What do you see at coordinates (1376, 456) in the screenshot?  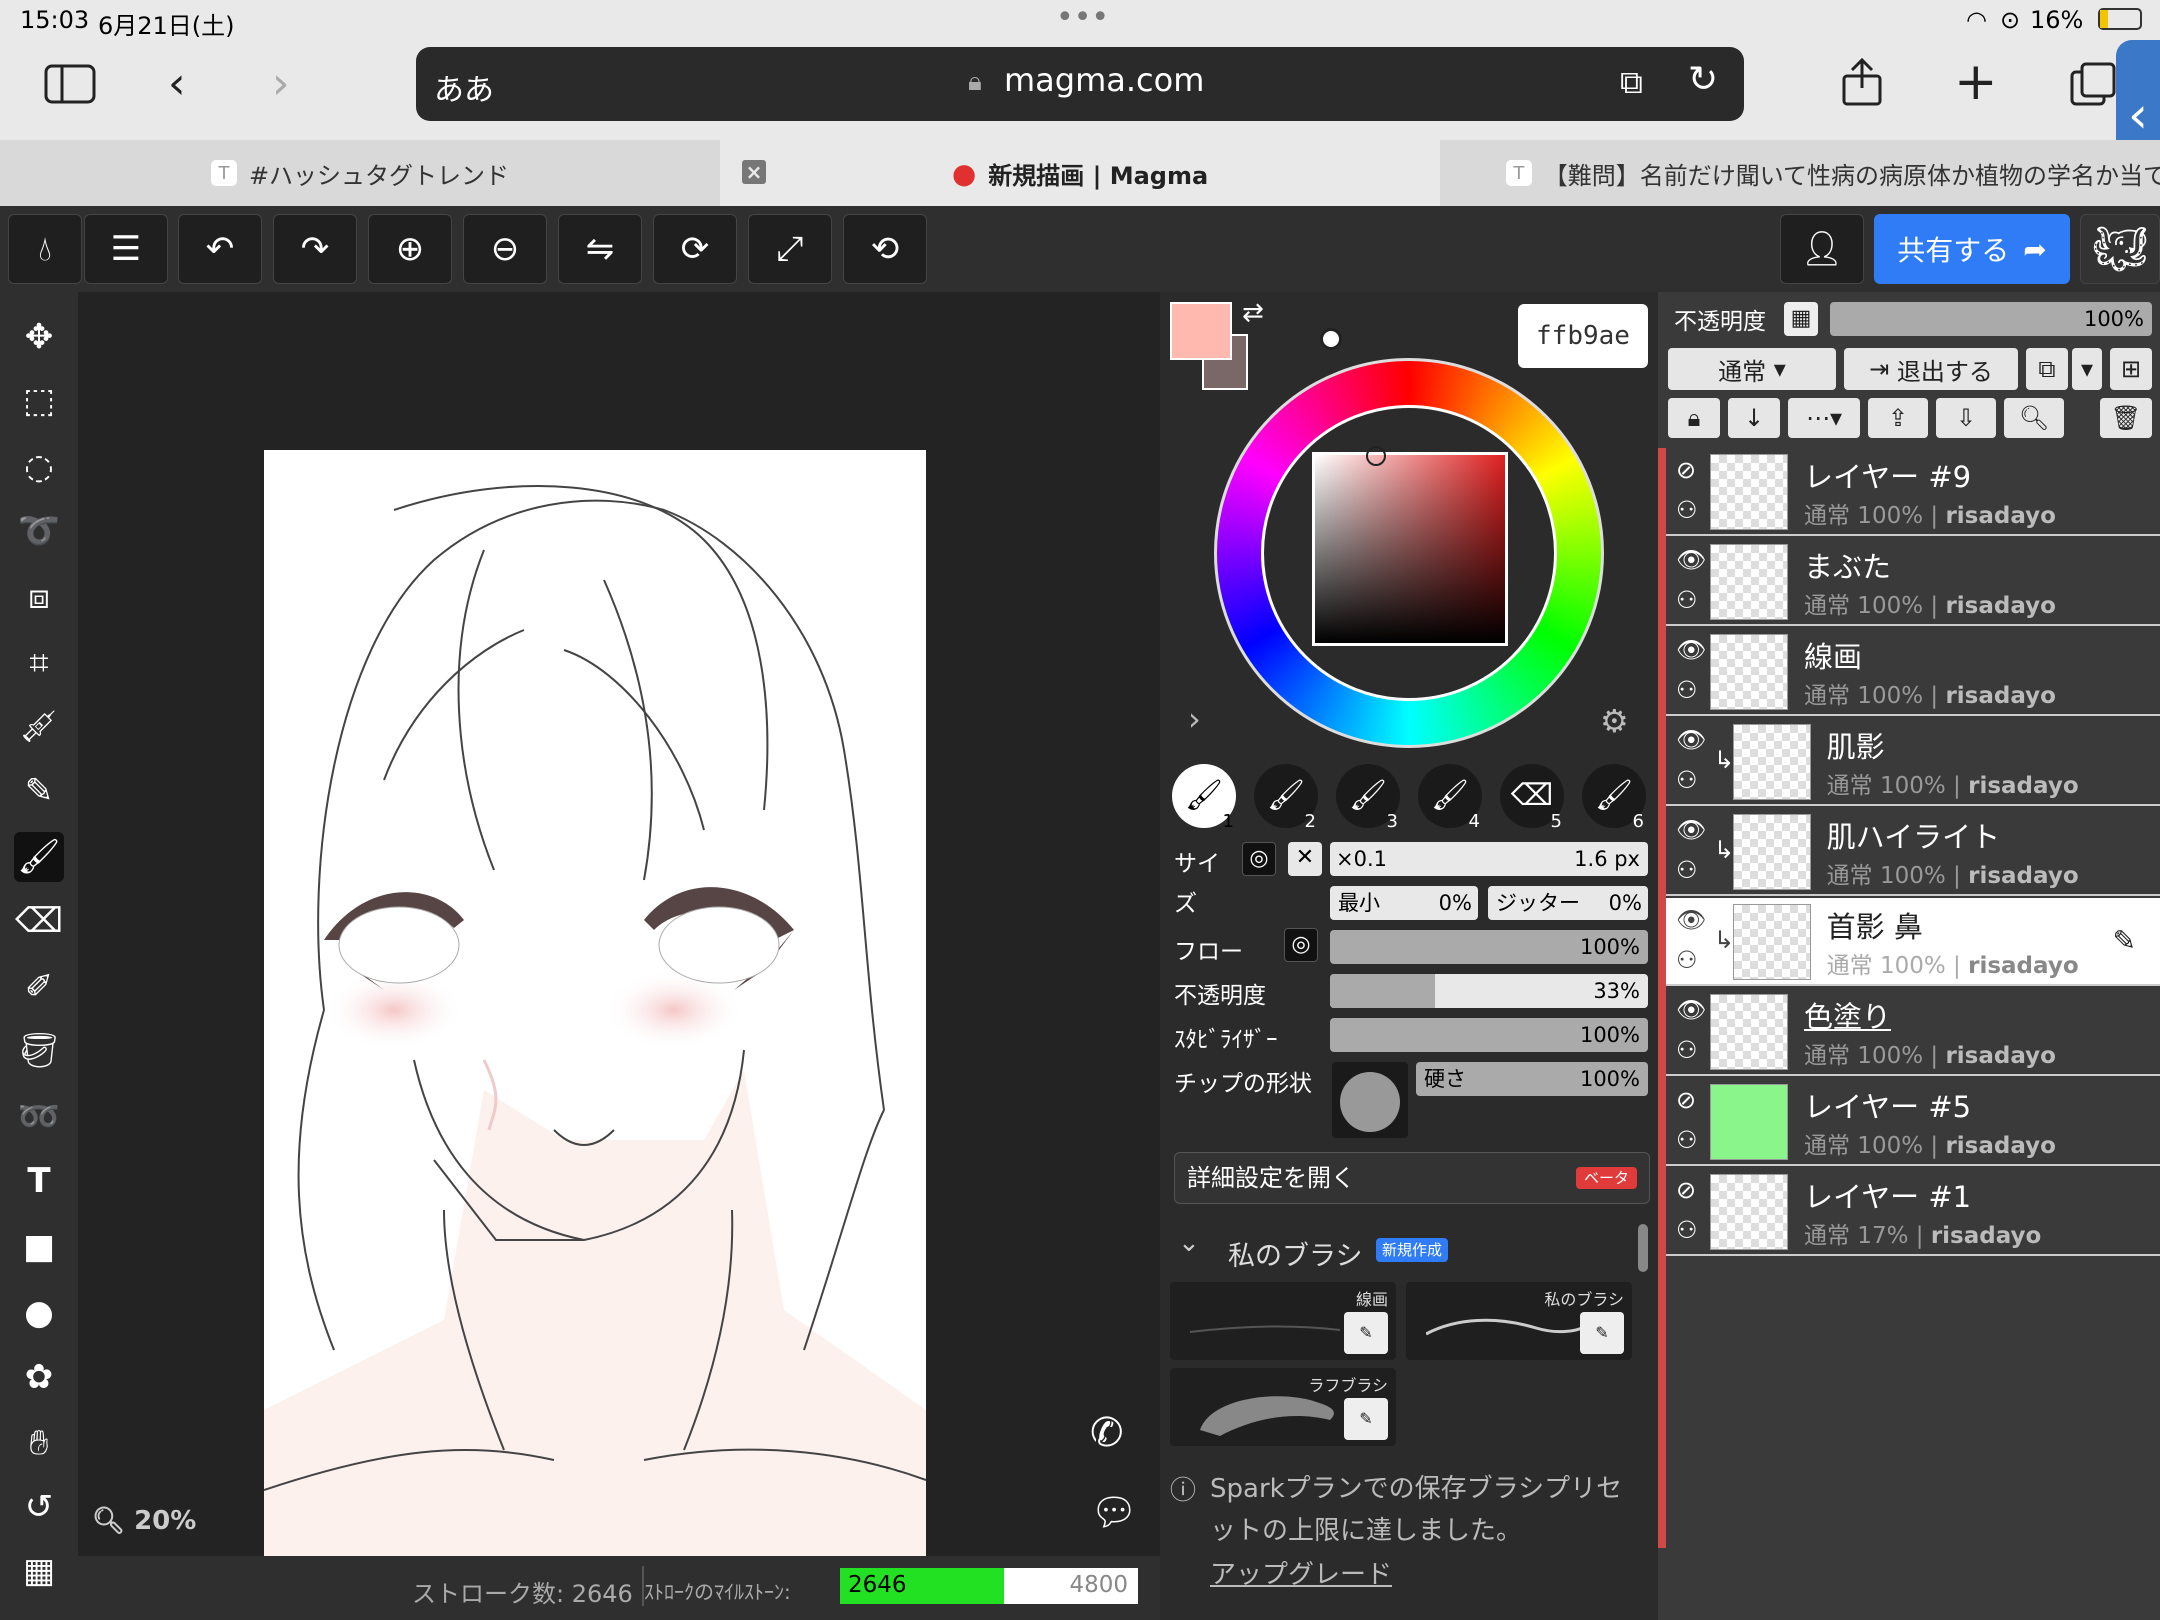 I see `saturation-handle` at bounding box center [1376, 456].